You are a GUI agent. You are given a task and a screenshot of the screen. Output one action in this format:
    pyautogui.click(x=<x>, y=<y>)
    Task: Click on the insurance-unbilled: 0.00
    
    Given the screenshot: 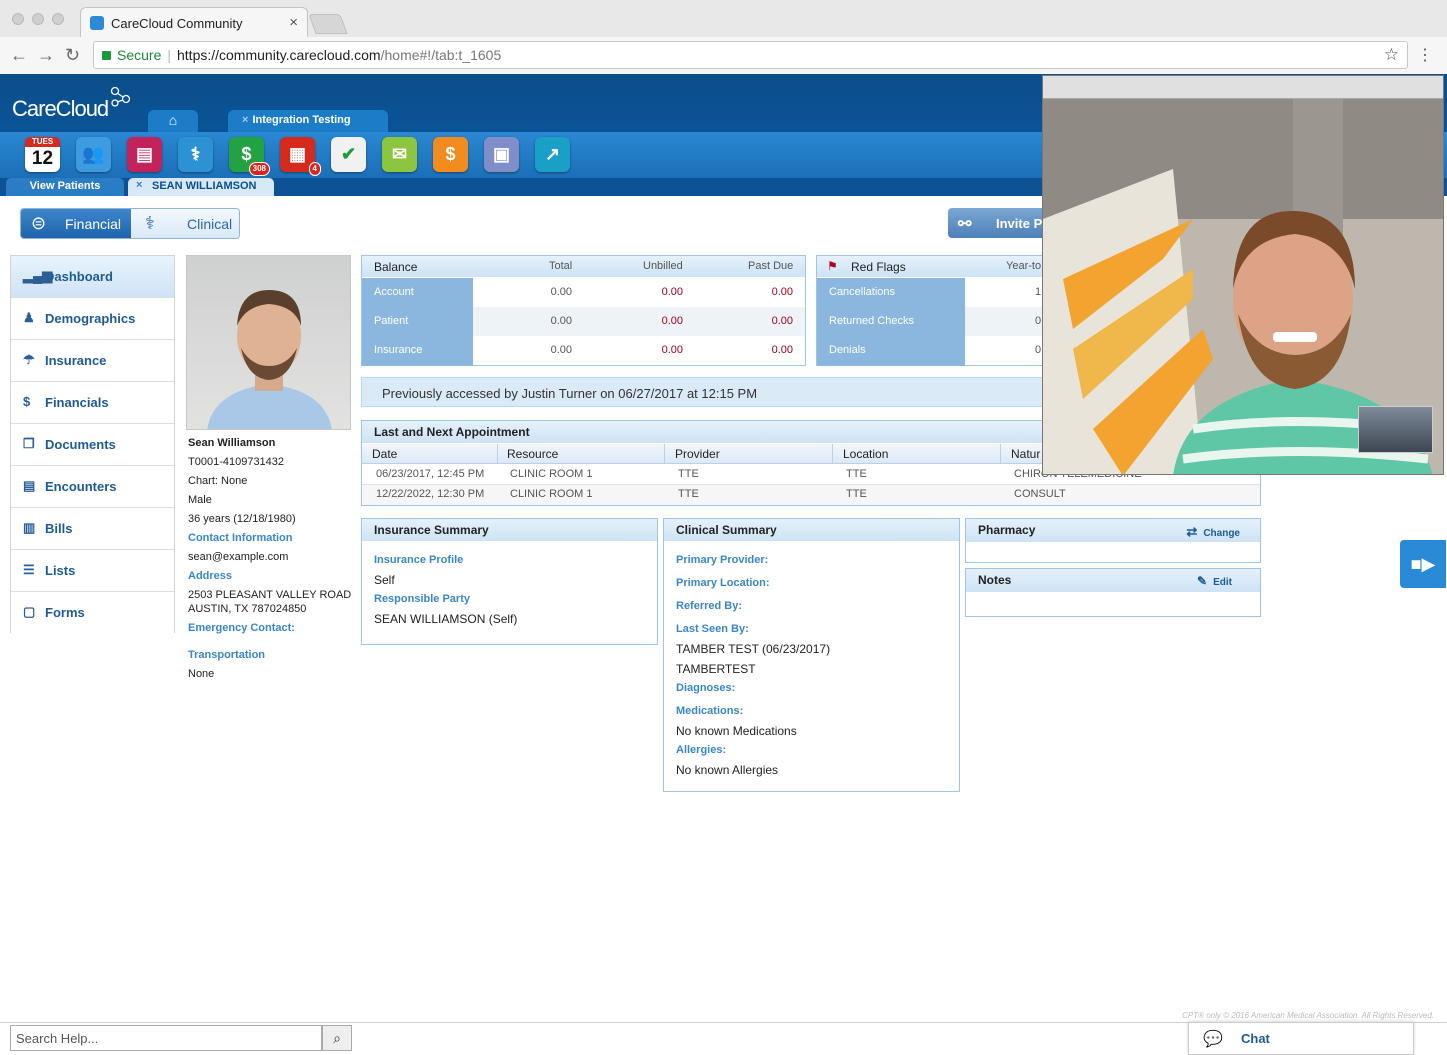 What is the action you would take?
    pyautogui.click(x=672, y=350)
    